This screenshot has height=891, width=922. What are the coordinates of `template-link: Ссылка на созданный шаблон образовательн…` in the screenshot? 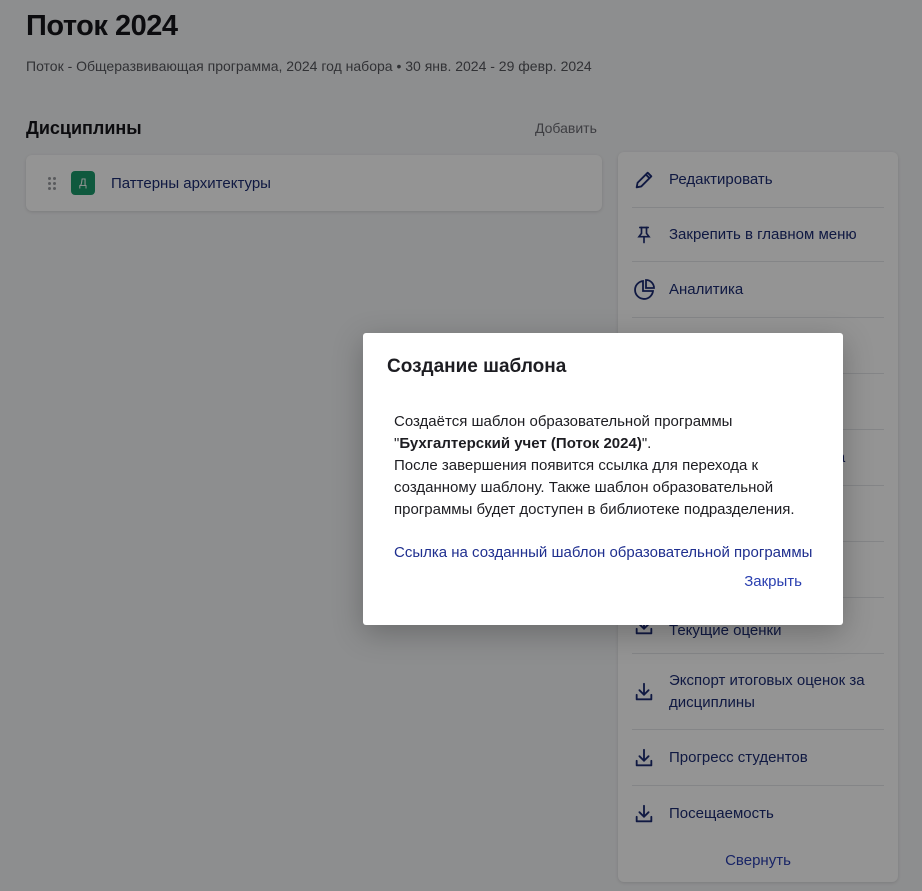 It's located at (603, 552).